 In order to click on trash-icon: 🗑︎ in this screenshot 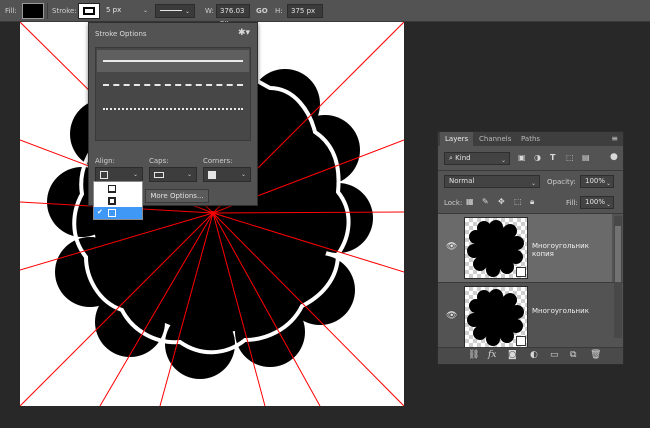, I will do `click(595, 355)`.